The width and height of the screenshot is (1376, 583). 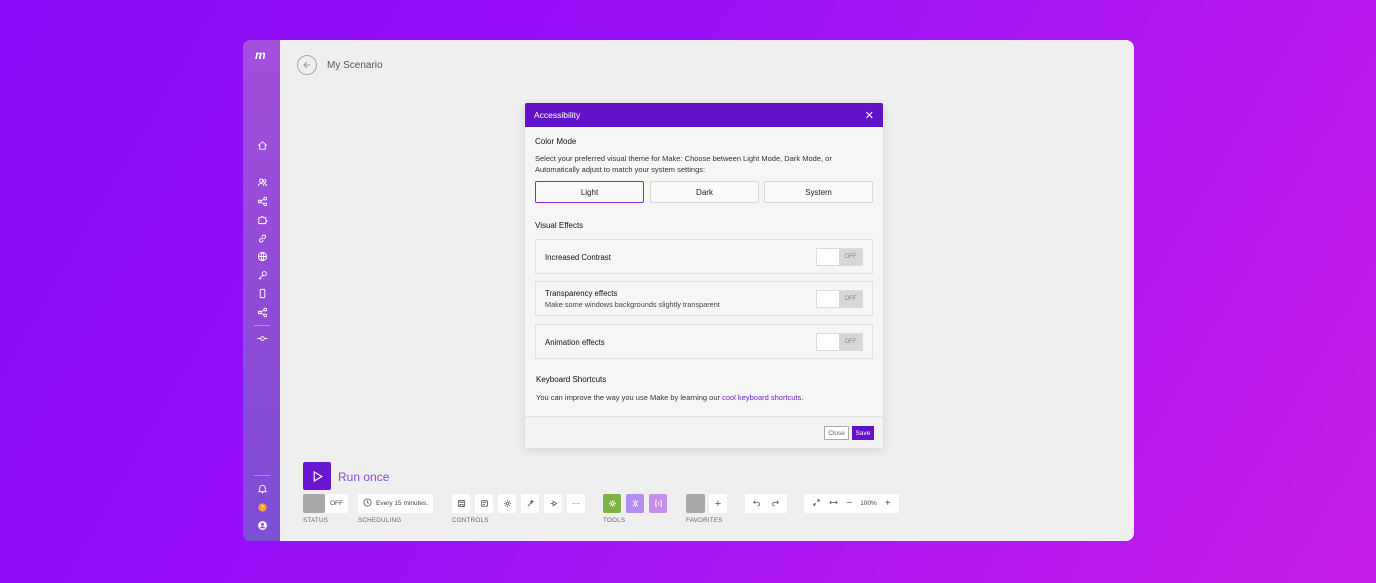 What do you see at coordinates (316, 520) in the screenshot?
I see `status-label: STATUS` at bounding box center [316, 520].